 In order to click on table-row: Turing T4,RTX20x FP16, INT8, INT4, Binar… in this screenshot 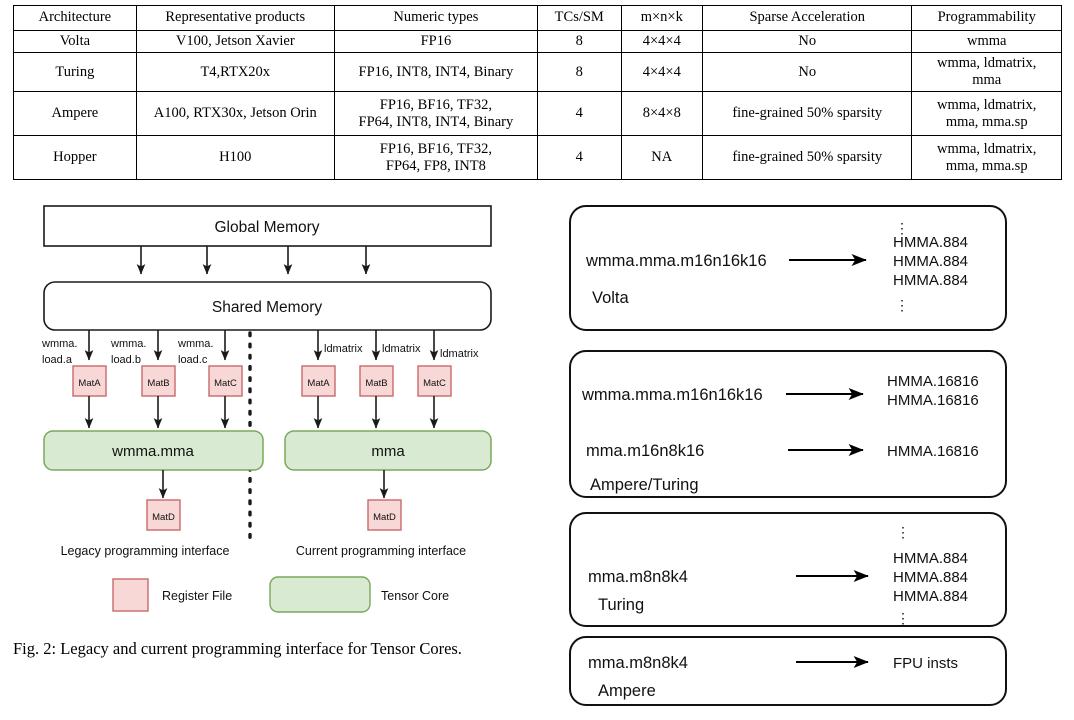, I will do `click(537, 72)`.